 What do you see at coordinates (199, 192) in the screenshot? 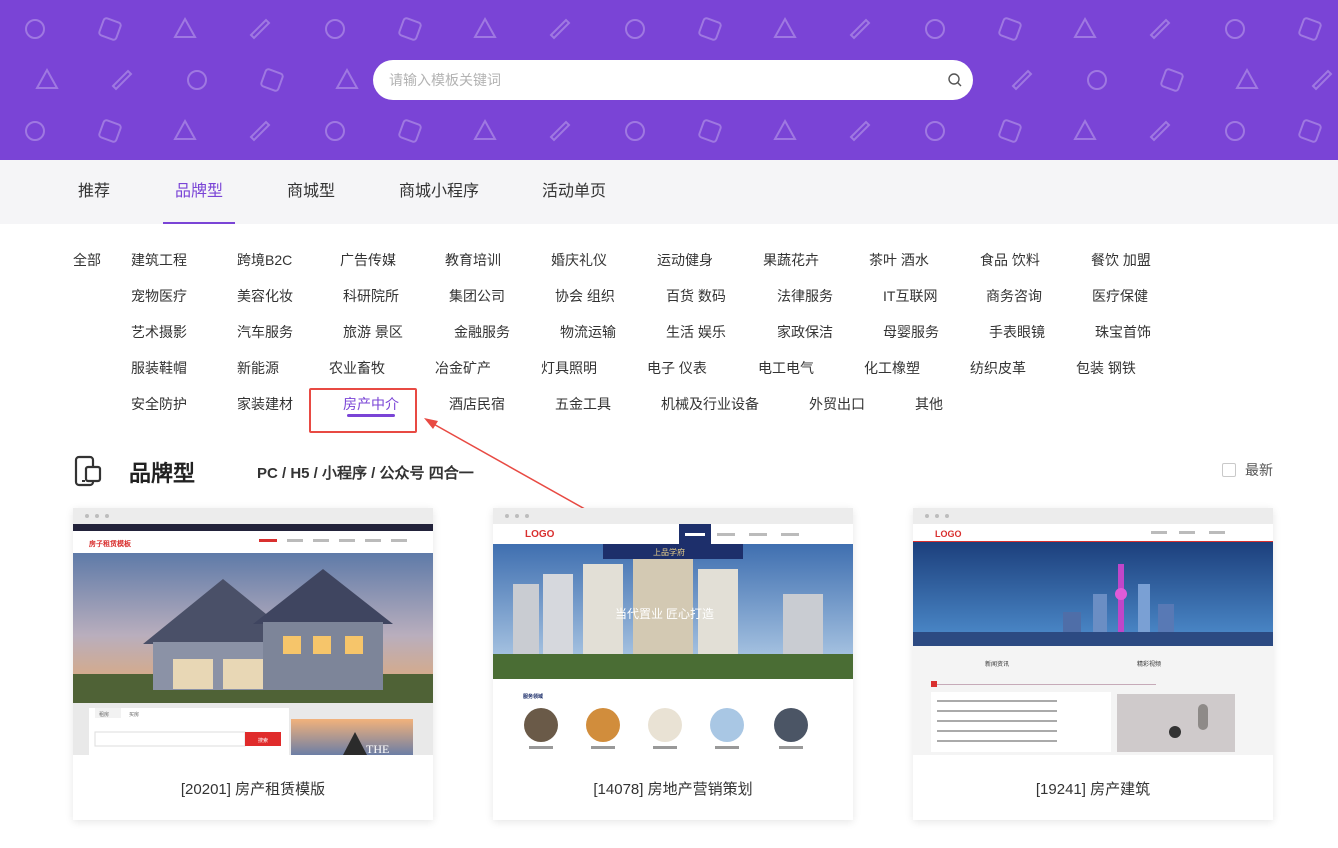
I see `tab-brand: 品牌型` at bounding box center [199, 192].